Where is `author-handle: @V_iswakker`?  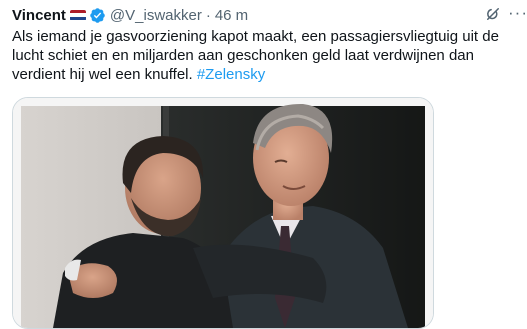
author-handle: @V_iswakker is located at coordinates (156, 15).